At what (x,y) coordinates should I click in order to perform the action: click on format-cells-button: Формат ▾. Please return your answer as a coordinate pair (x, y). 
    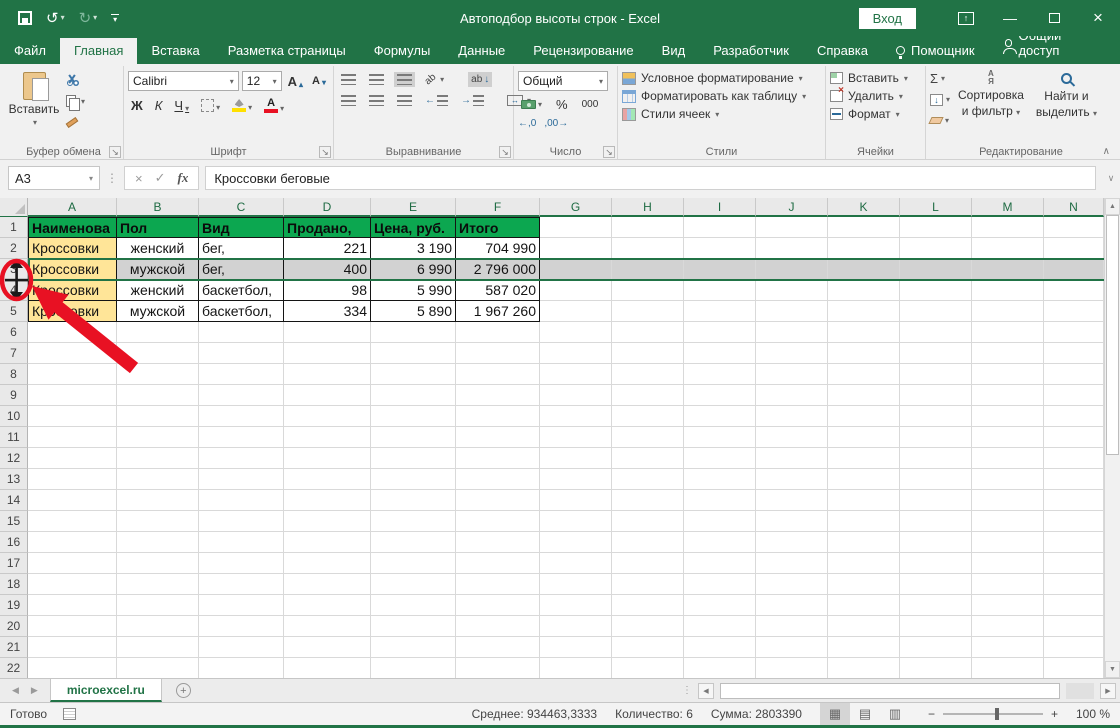
    Looking at the image, I should click on (875, 114).